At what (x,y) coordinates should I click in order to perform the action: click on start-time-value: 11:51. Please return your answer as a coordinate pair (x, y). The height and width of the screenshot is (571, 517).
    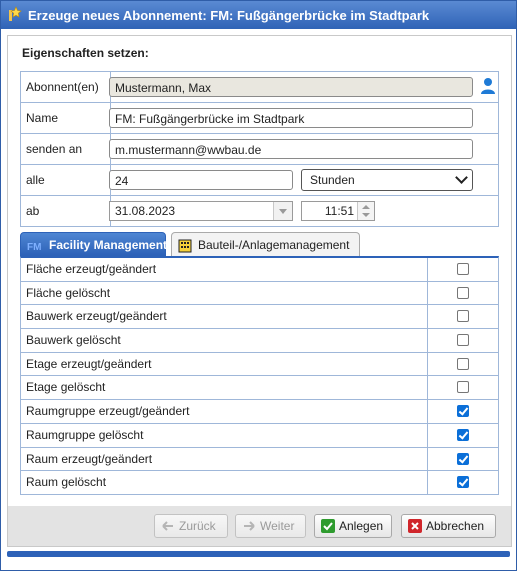
    Looking at the image, I should click on (339, 211).